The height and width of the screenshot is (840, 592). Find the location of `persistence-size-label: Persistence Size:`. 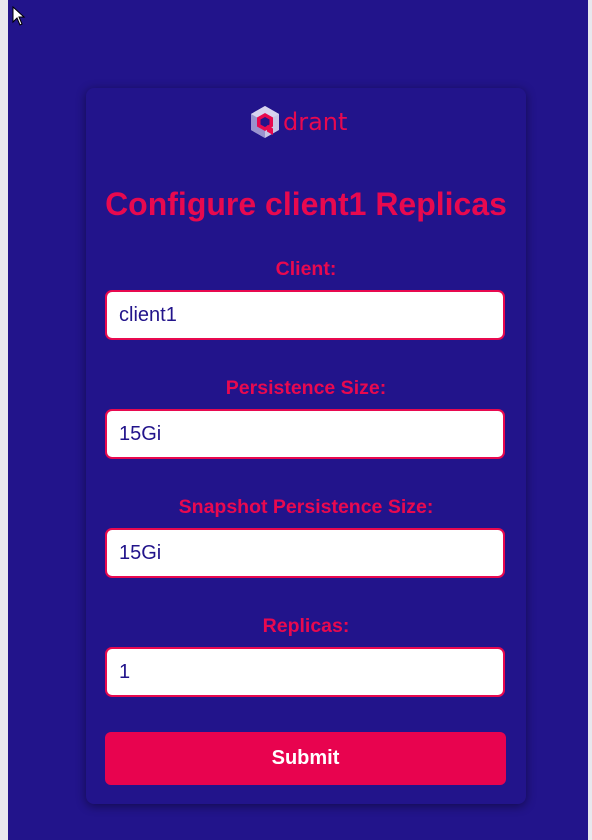

persistence-size-label: Persistence Size: is located at coordinates (306, 388).